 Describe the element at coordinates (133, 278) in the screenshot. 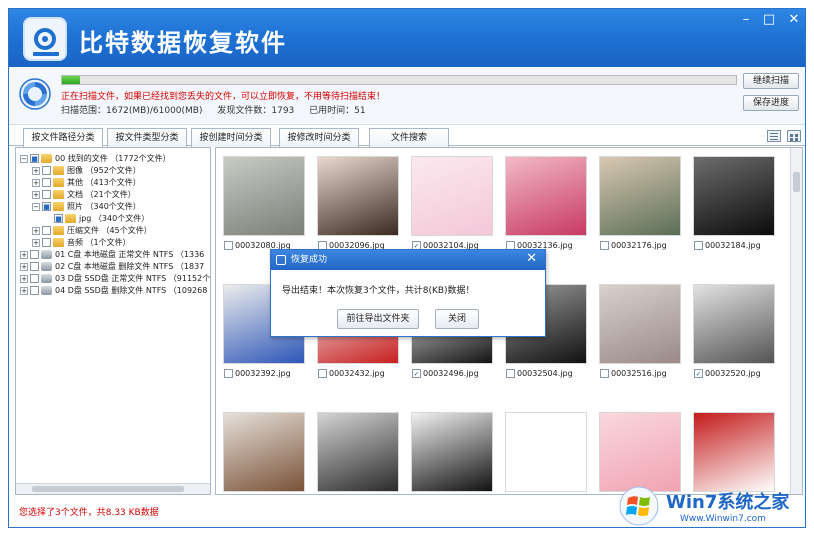

I see `tree-item-label: 03 D盘 SSD盘 正常文件 NTFS （91152个` at that location.